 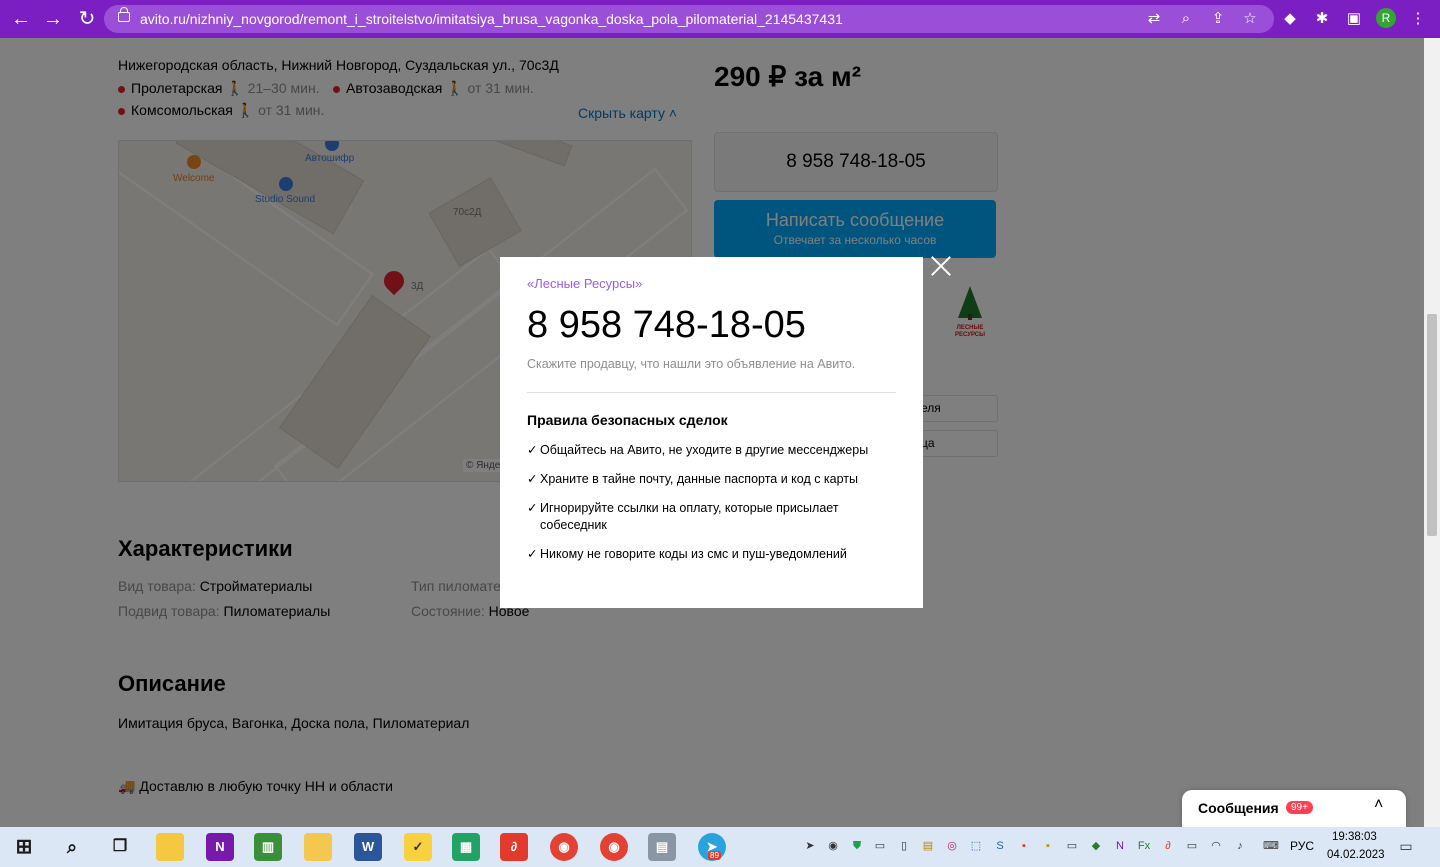 I want to click on network-app-tray-icon: ◆, so click(x=1096, y=846).